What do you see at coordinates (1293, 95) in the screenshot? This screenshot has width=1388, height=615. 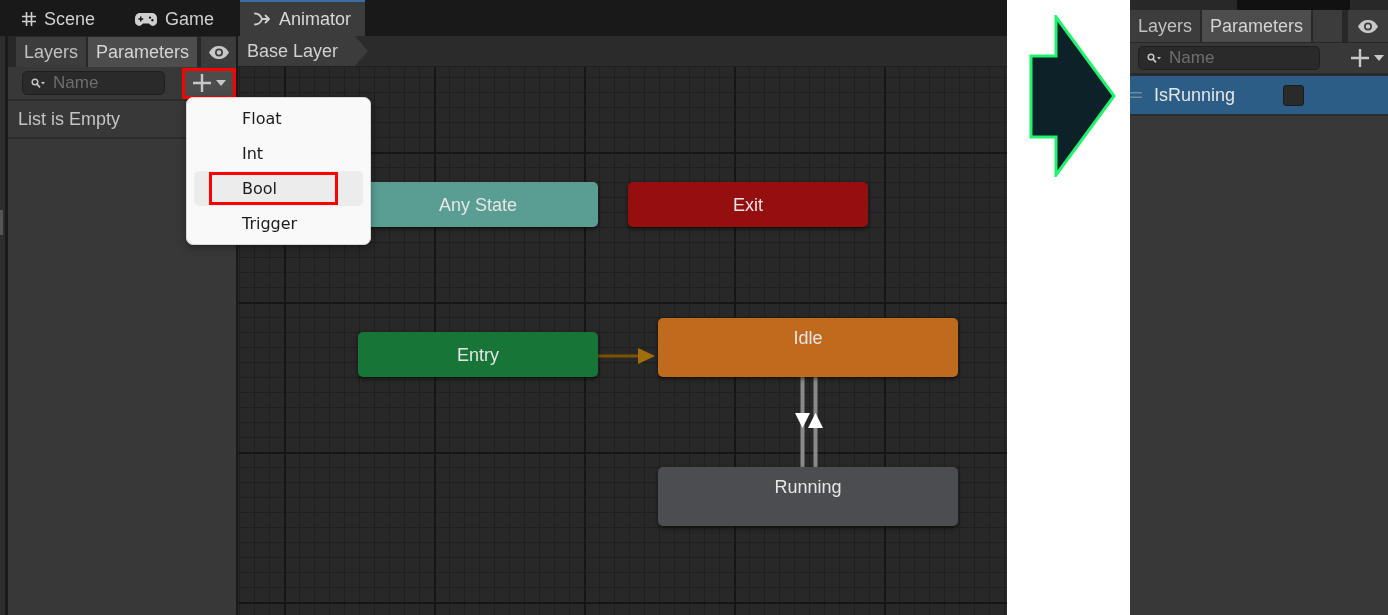 I see `checkbox` at bounding box center [1293, 95].